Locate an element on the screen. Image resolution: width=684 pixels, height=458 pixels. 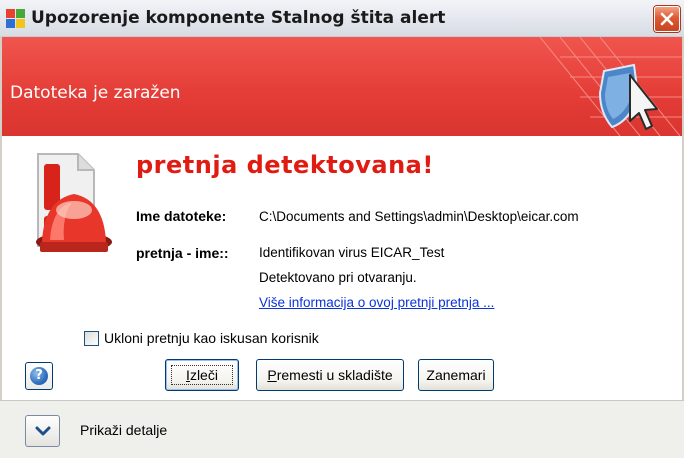
heal-button: Izleči is located at coordinates (202, 375).